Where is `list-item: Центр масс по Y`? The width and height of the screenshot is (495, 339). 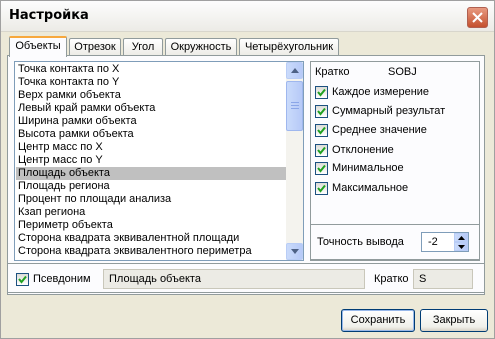 list-item: Центр масс по Y is located at coordinates (152, 160).